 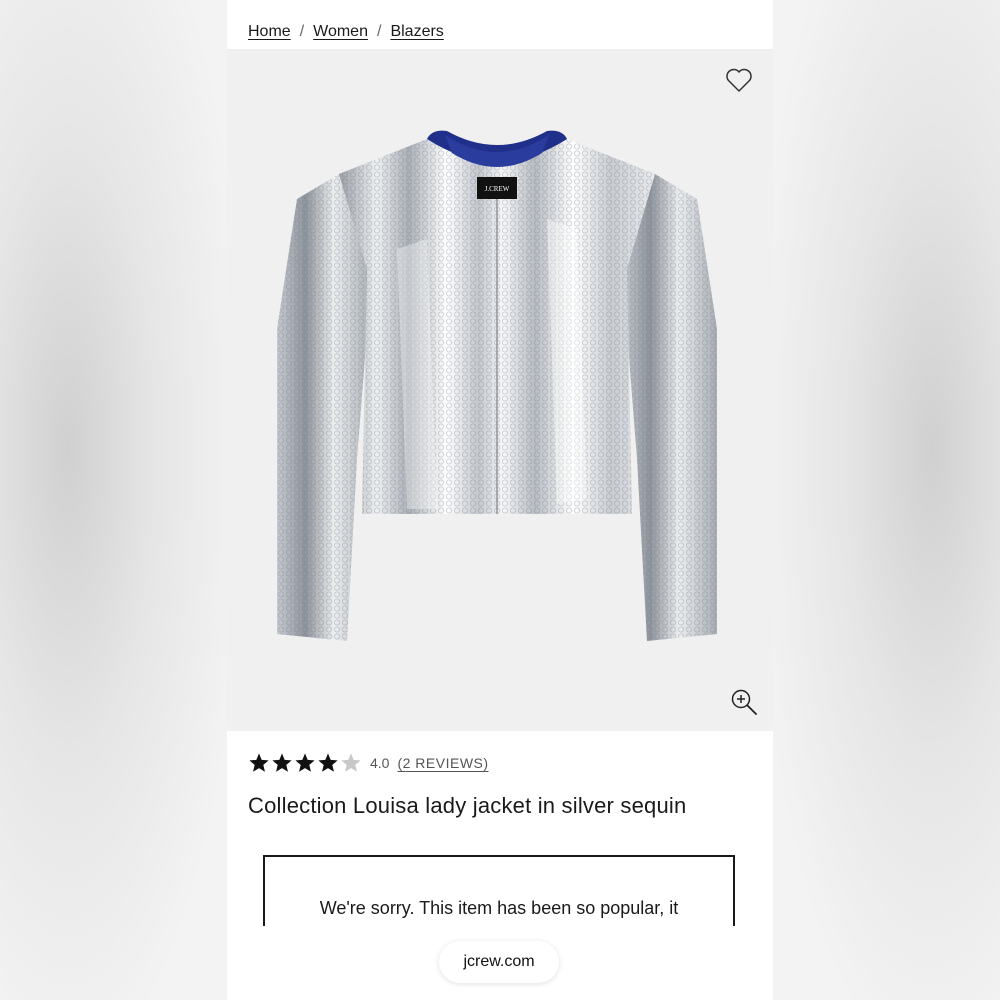 I want to click on breadcrumb-home: Home, so click(x=269, y=32).